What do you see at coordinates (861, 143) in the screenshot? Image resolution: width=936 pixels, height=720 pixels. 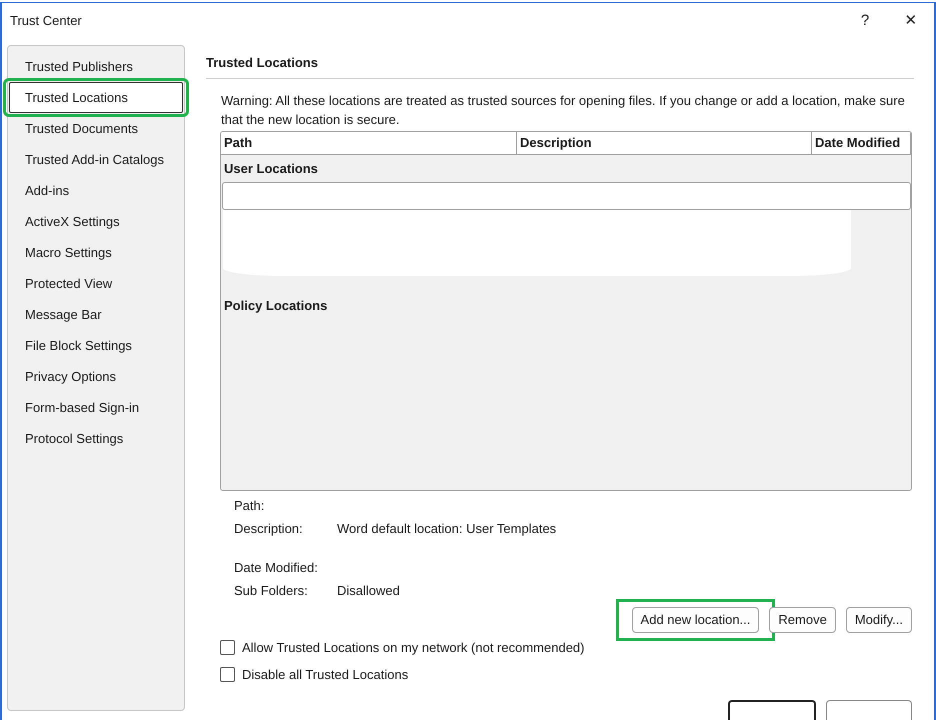 I see `column-header: Date Modified` at bounding box center [861, 143].